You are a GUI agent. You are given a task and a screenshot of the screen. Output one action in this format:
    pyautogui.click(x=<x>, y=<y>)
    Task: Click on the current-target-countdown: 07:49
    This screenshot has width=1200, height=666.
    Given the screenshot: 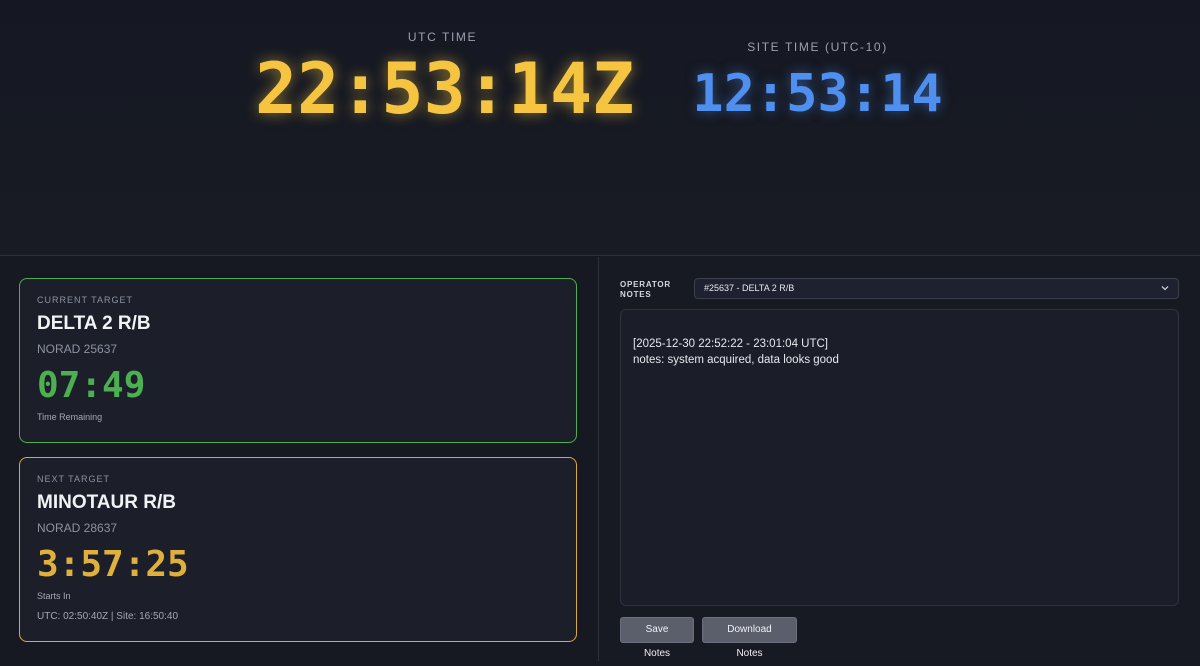 What is the action you would take?
    pyautogui.click(x=91, y=385)
    